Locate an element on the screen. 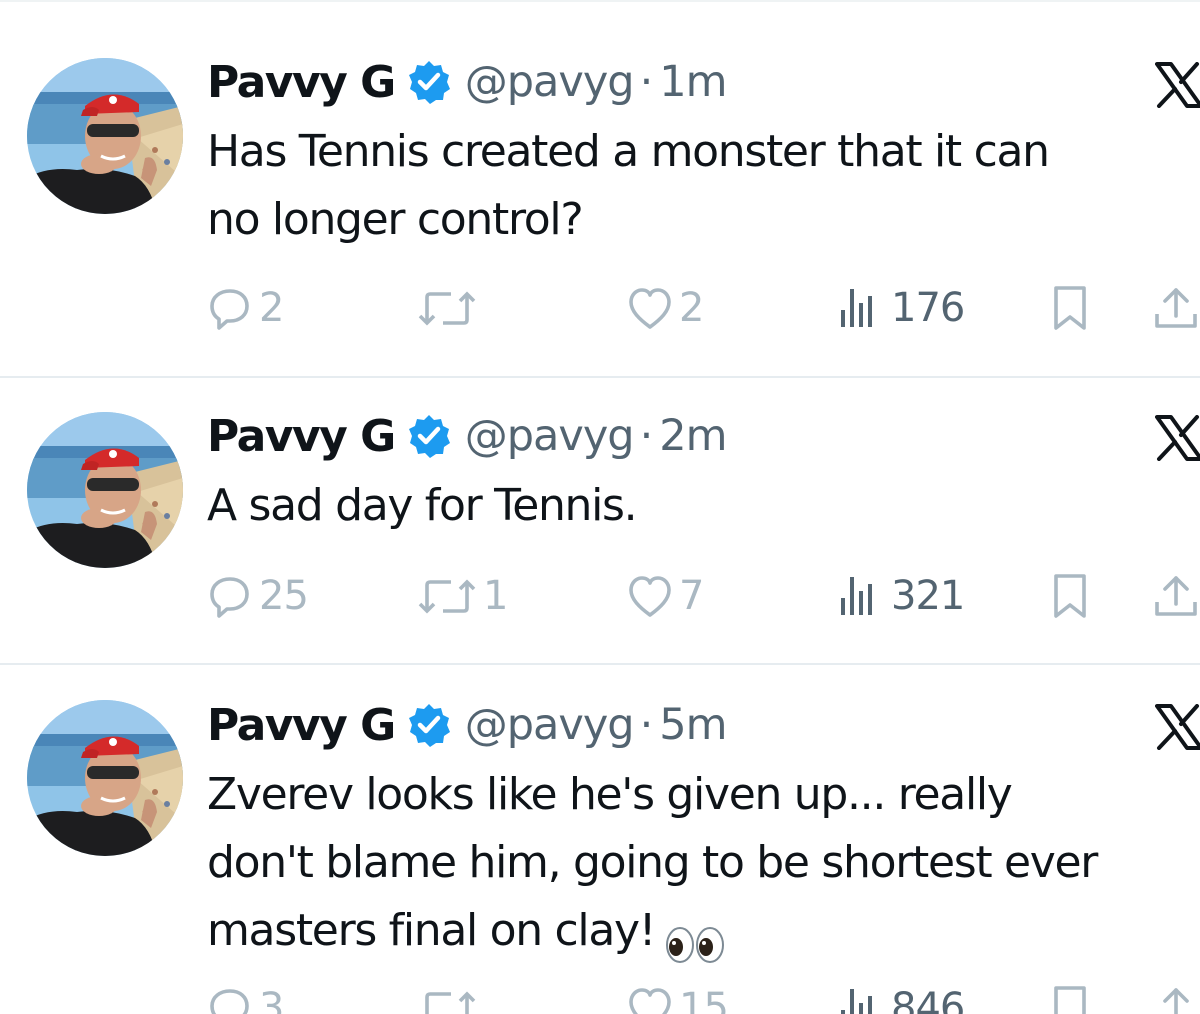 Image resolution: width=1200 pixels, height=1014 pixels. tweet-header: Pavvy G @pavyg · 5m is located at coordinates (467, 725).